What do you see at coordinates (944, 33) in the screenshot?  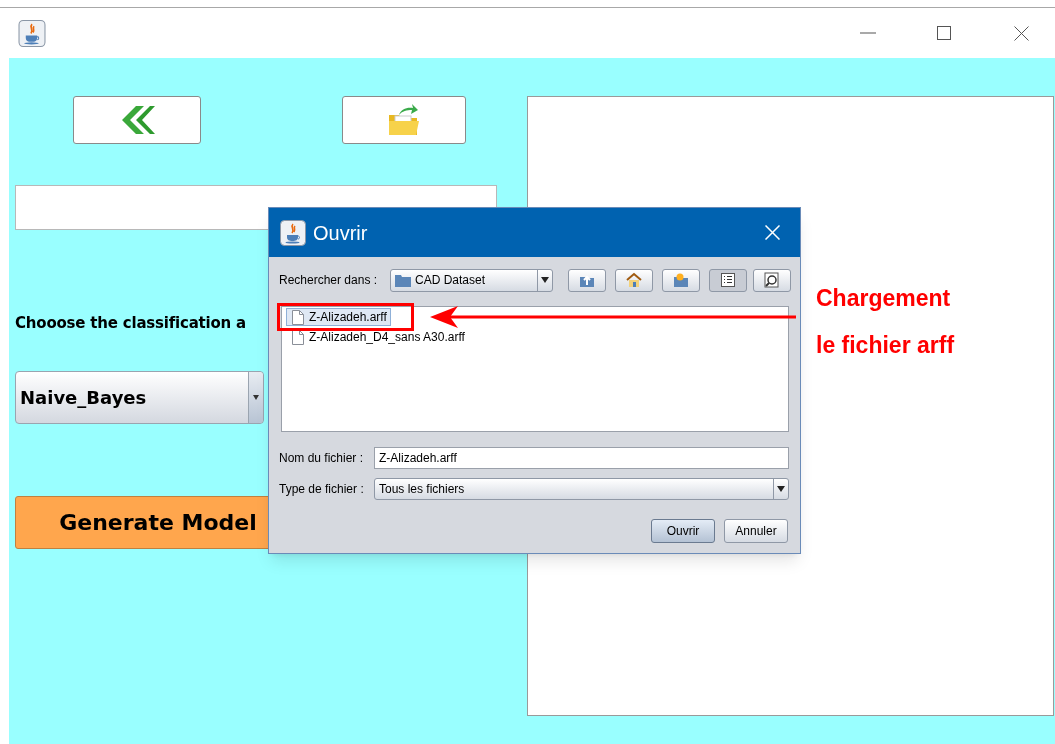 I see `maximize-icon` at bounding box center [944, 33].